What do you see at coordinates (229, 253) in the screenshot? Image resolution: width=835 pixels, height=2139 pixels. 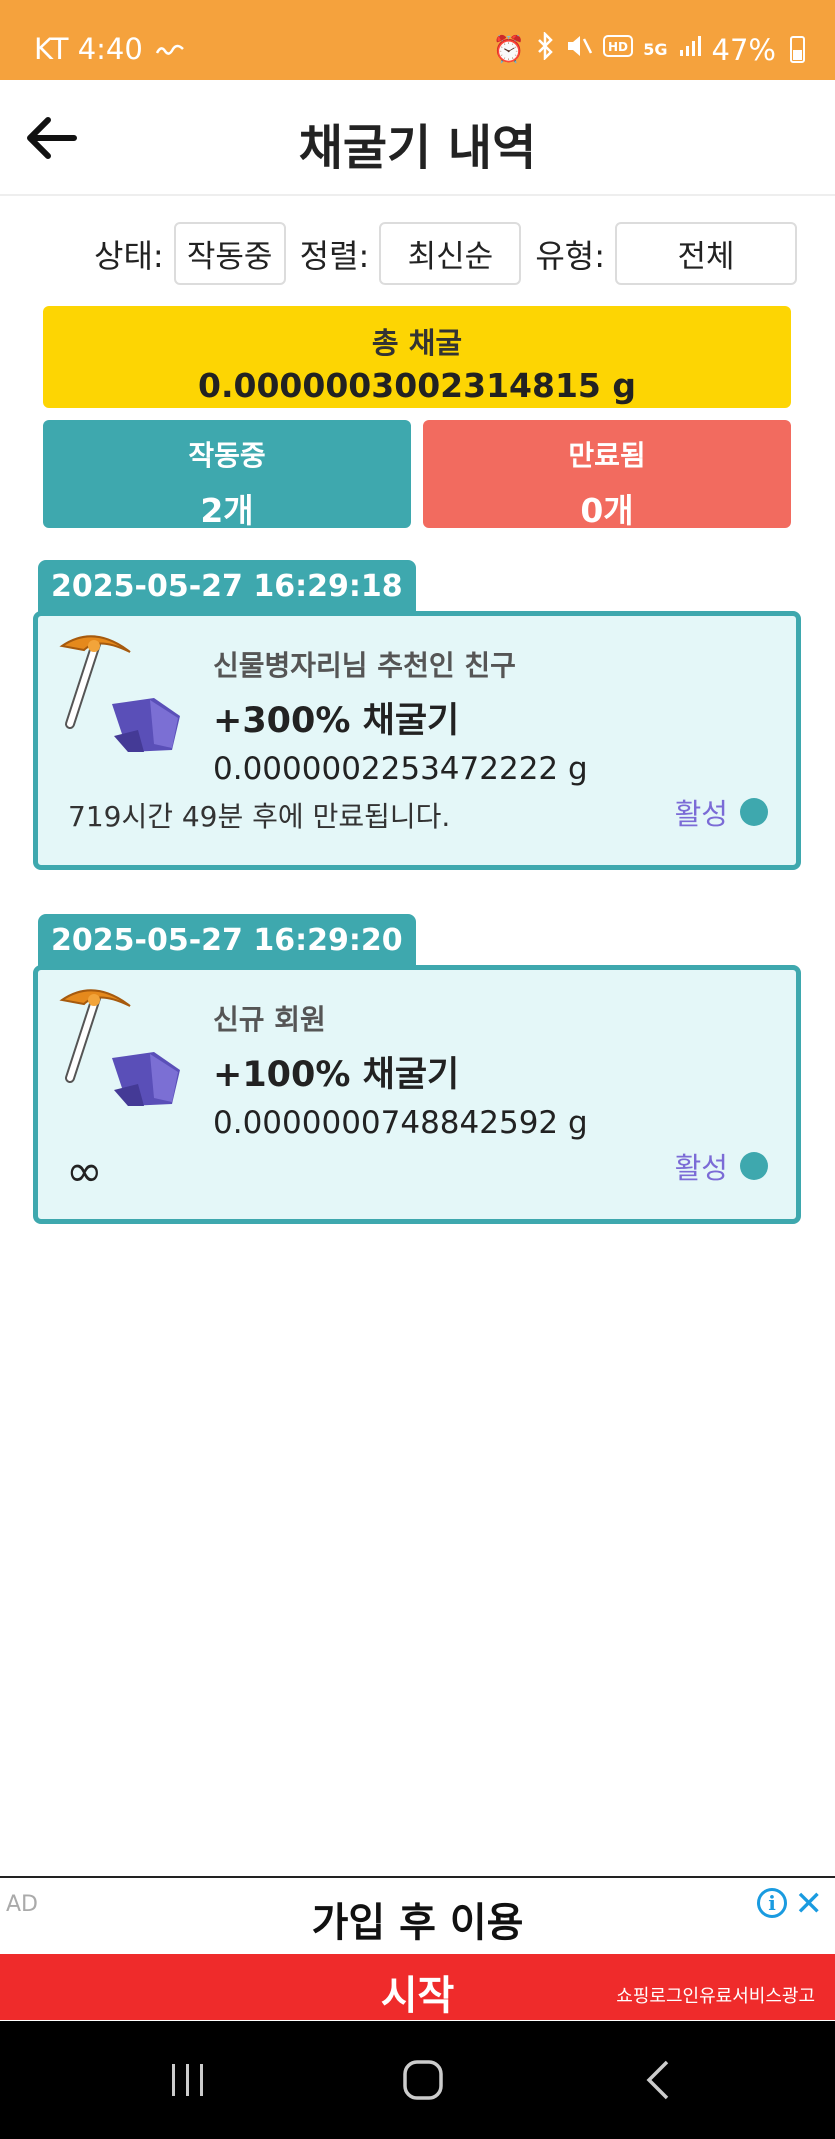 I see `status-filter-select: 작동중` at bounding box center [229, 253].